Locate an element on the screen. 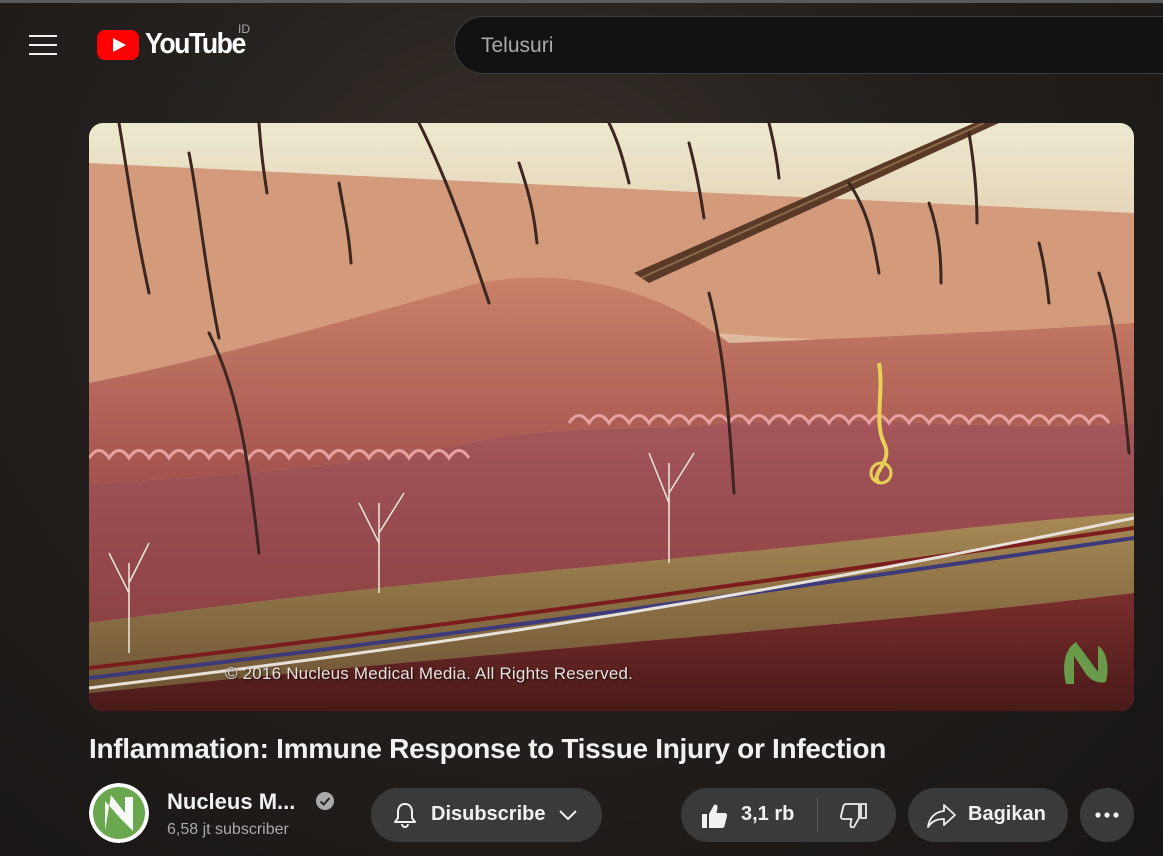 The height and width of the screenshot is (856, 1163). channel-avatar is located at coordinates (119, 813).